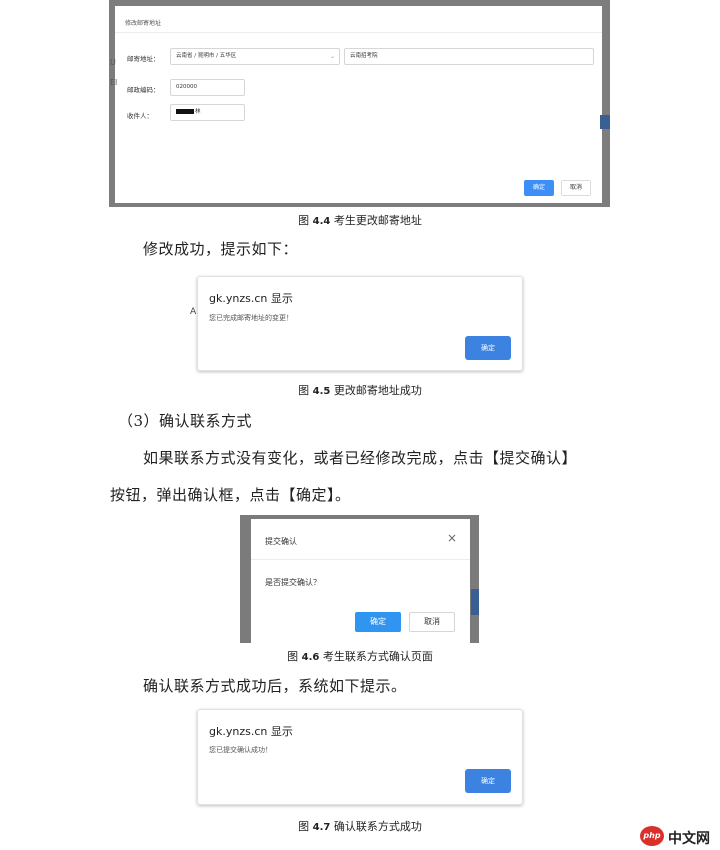 Image resolution: width=720 pixels, height=850 pixels. Describe the element at coordinates (185, 111) in the screenshot. I see `redaction-bar` at that location.